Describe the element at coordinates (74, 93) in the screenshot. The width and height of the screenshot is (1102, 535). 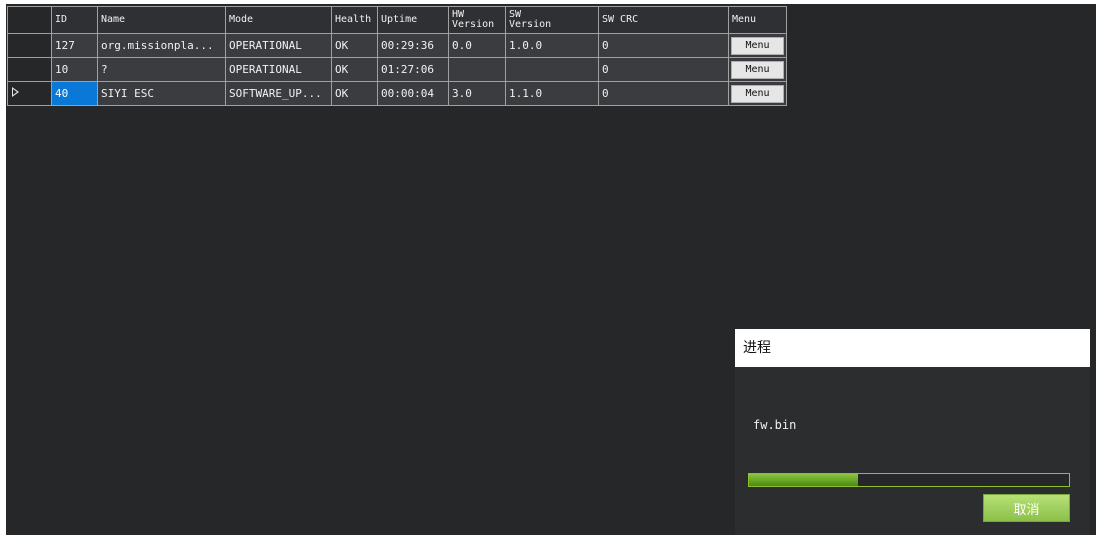
I see `id-cell: 40` at that location.